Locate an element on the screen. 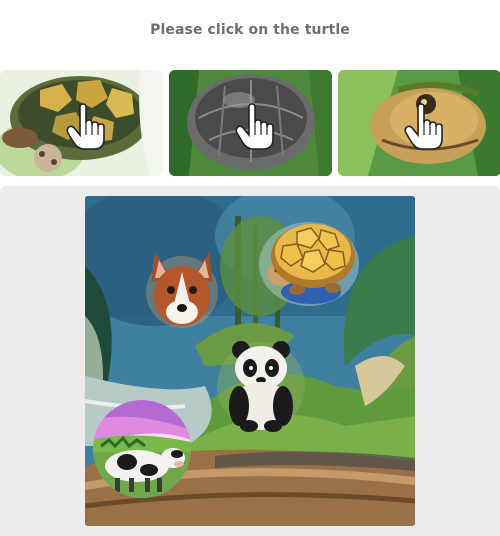 The image size is (500, 536). cow-figure is located at coordinates (142, 449).